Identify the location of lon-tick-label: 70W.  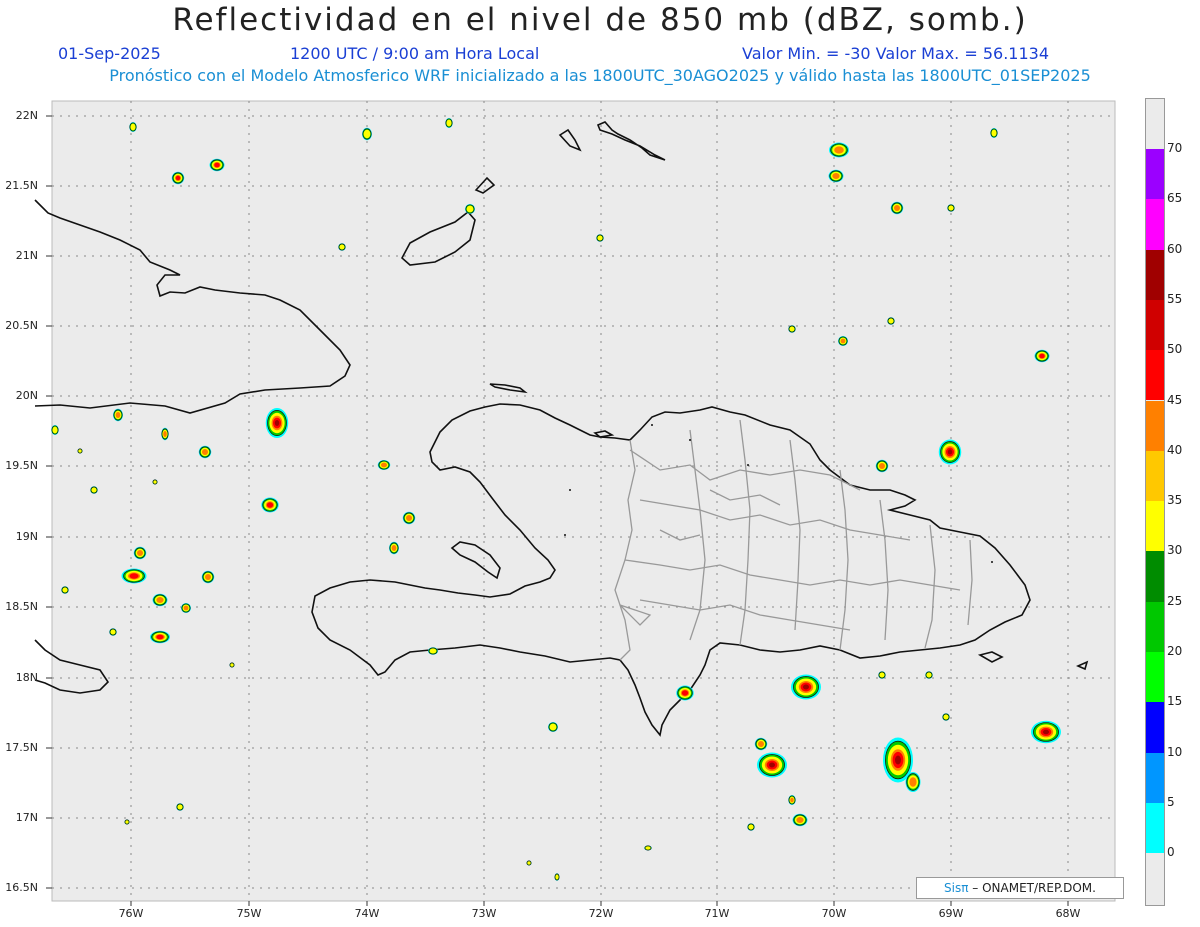
(834, 913).